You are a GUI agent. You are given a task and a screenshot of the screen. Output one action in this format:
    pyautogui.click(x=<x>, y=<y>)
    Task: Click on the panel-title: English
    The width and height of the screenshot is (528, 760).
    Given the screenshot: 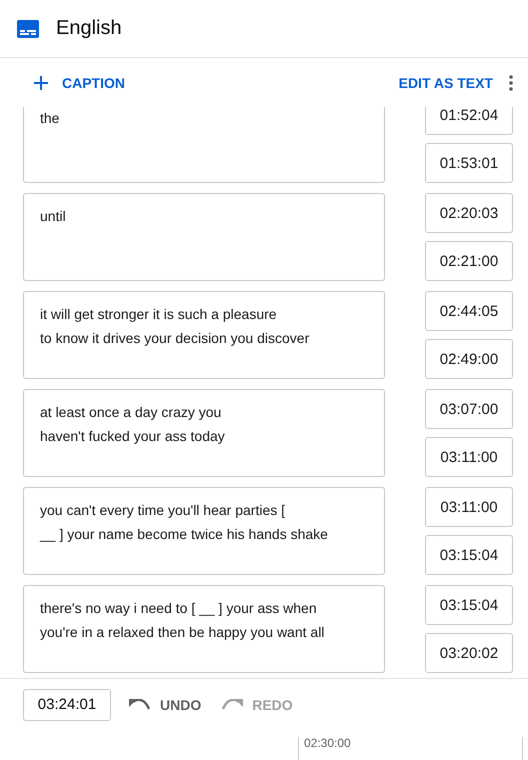 What is the action you would take?
    pyautogui.click(x=89, y=28)
    